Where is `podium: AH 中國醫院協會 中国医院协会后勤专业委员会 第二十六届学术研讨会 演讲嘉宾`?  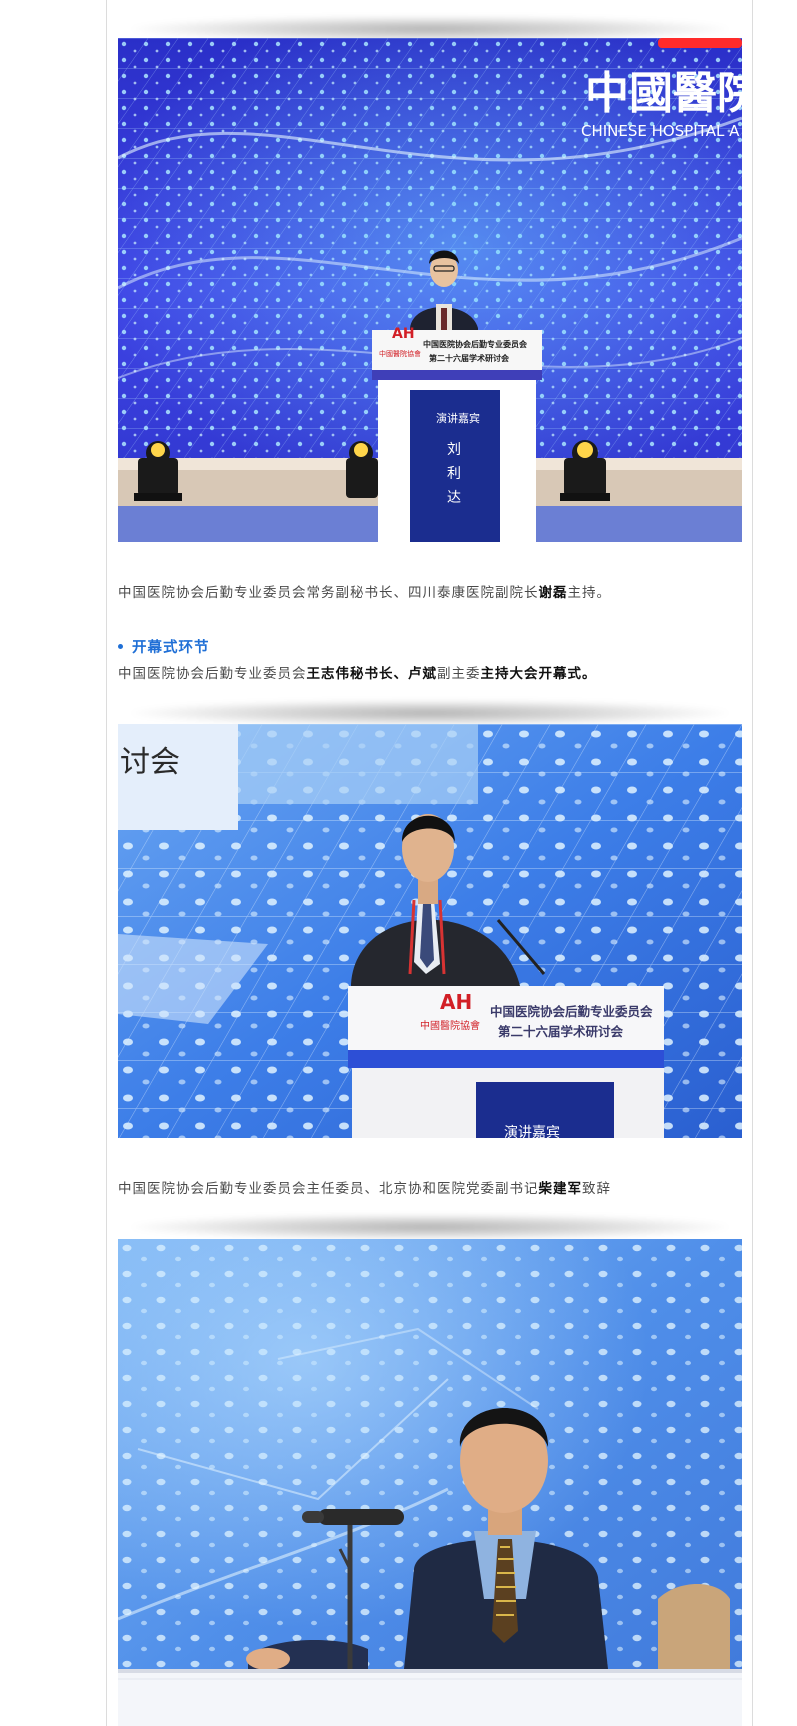
podium: AH 中國醫院協會 中国医院协会后勤专业委员会 第二十六届学术研讨会 演讲嘉宾 is located at coordinates (506, 1062).